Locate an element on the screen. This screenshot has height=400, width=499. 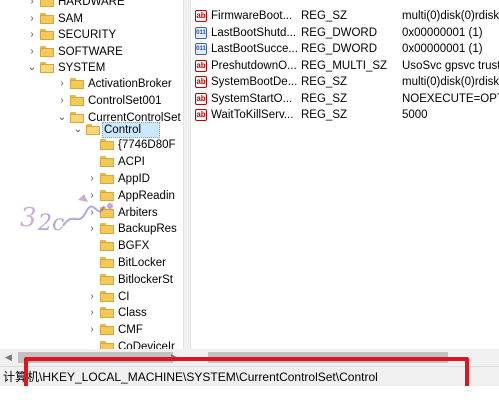
tree-item: ⌄ Control is located at coordinates (91, 130).